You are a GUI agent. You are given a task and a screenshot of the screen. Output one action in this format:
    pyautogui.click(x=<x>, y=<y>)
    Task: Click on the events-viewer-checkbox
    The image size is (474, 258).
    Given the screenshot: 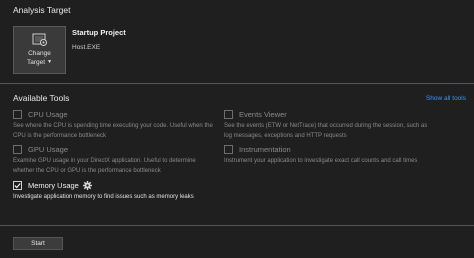 What is the action you would take?
    pyautogui.click(x=228, y=114)
    